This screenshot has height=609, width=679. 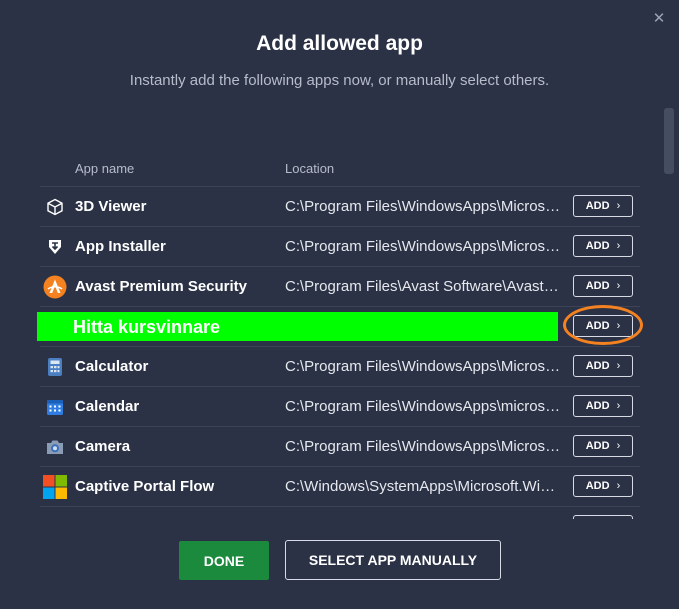 What do you see at coordinates (55, 487) in the screenshot?
I see `windows-logo-icon` at bounding box center [55, 487].